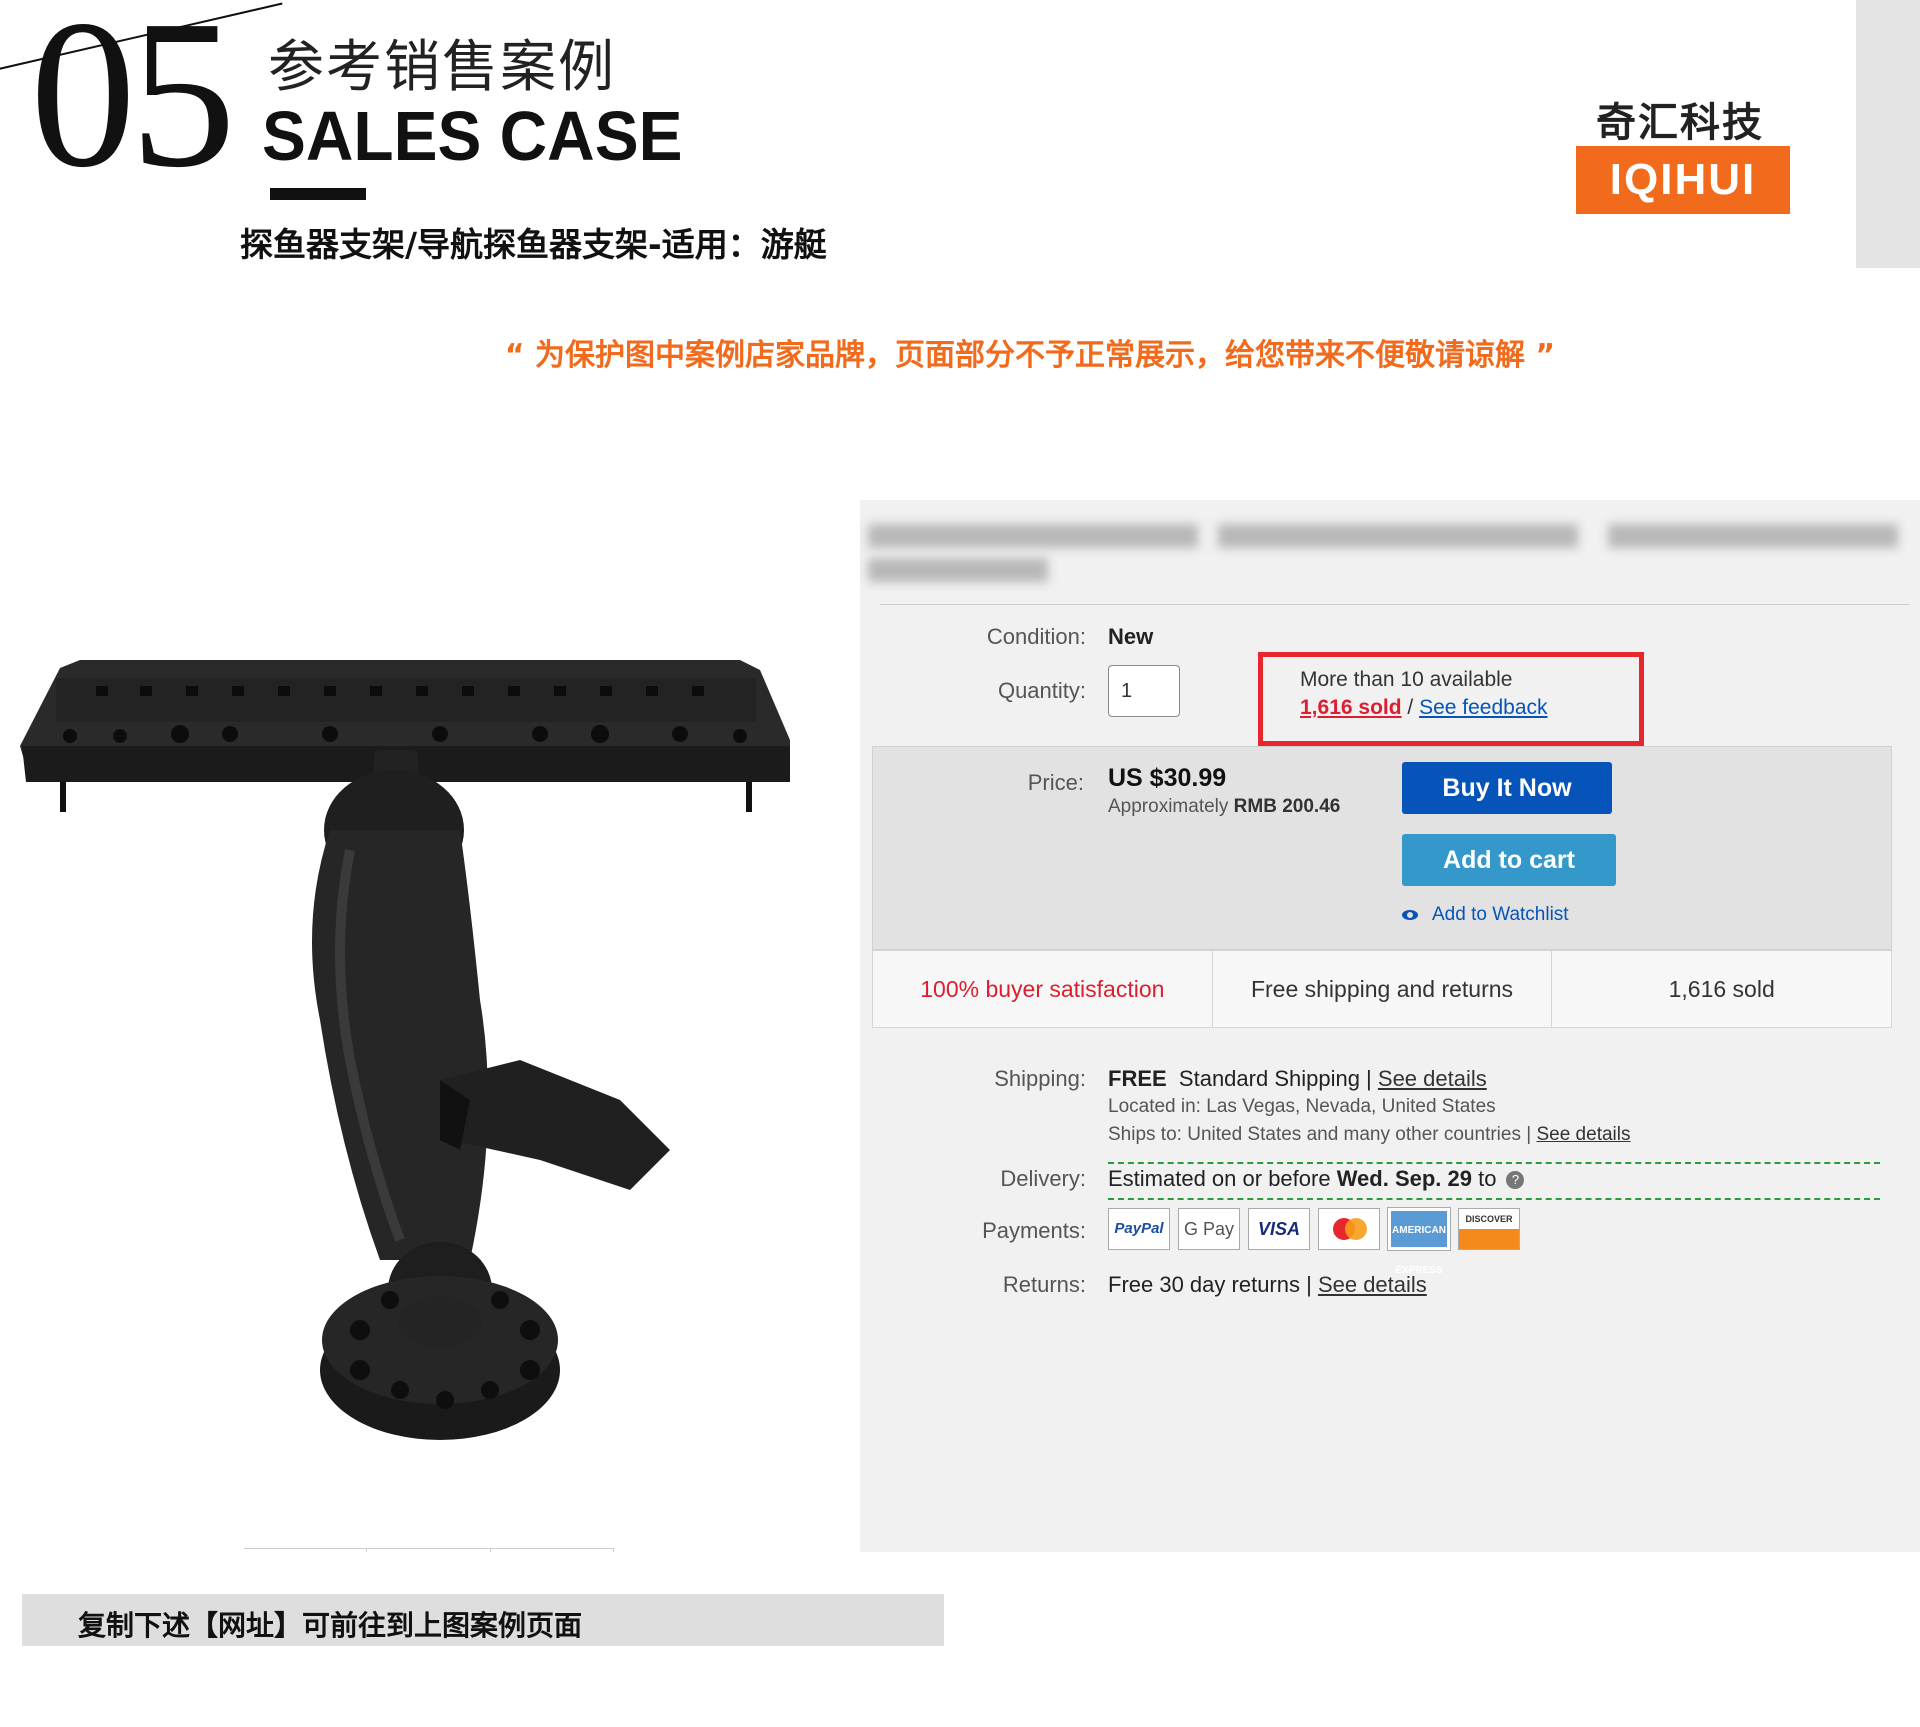 The height and width of the screenshot is (1727, 1920). What do you see at coordinates (1721, 989) in the screenshot?
I see `sold-count-stat: 1,616 sold` at bounding box center [1721, 989].